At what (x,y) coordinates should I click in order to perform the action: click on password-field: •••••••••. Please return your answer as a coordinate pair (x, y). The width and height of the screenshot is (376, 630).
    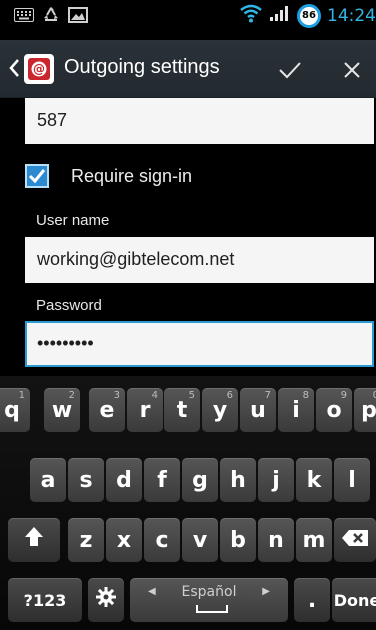
    Looking at the image, I should click on (199, 344).